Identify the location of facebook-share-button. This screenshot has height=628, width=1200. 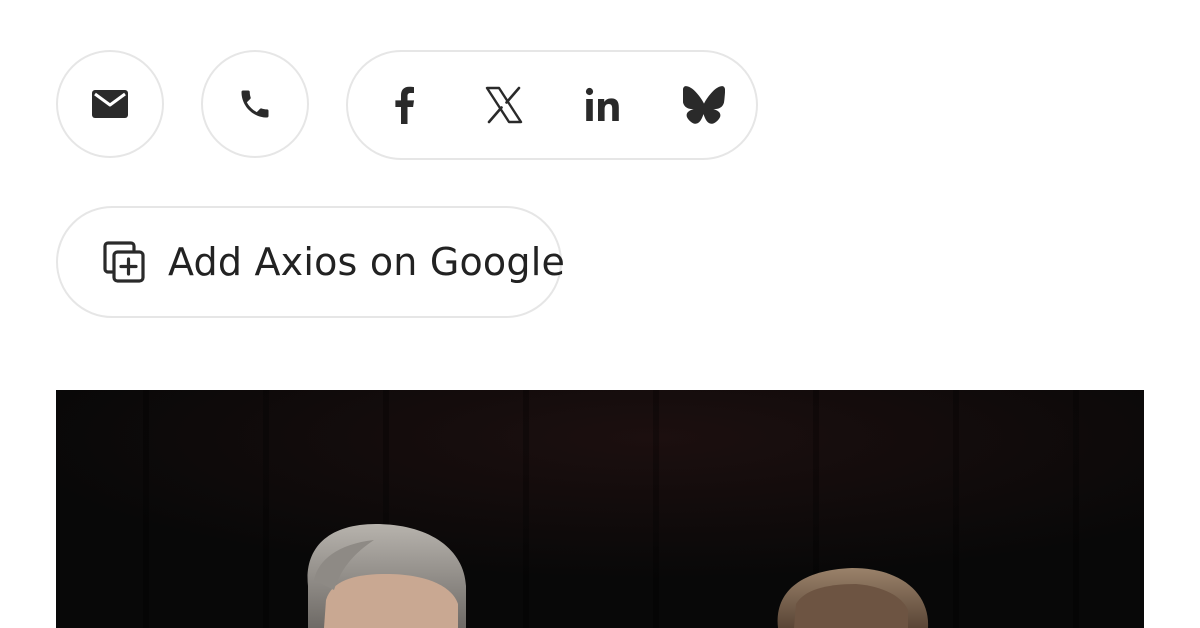
(404, 105).